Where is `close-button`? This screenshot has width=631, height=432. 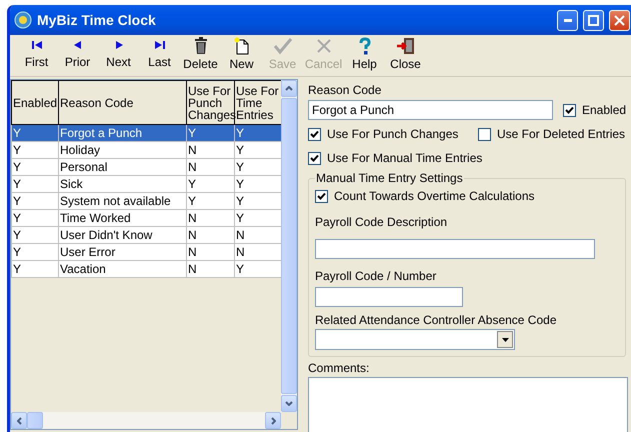 close-button is located at coordinates (619, 20).